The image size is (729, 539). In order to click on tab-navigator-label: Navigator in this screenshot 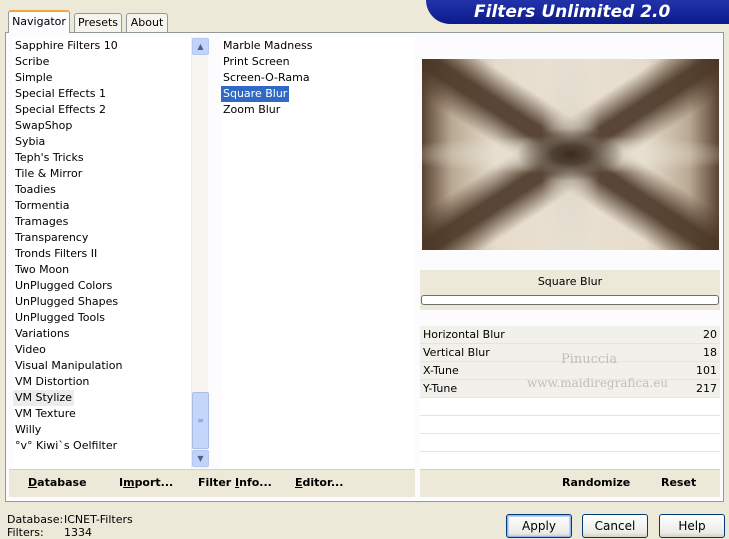, I will do `click(39, 21)`.